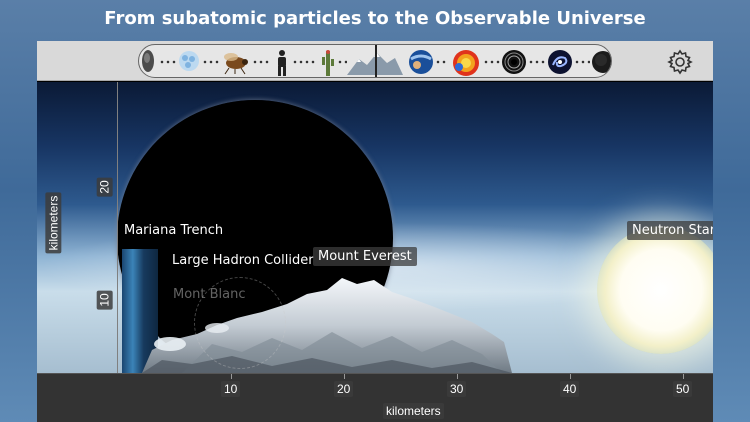 This screenshot has height=422, width=750. I want to click on molecule-icon, so click(189, 61).